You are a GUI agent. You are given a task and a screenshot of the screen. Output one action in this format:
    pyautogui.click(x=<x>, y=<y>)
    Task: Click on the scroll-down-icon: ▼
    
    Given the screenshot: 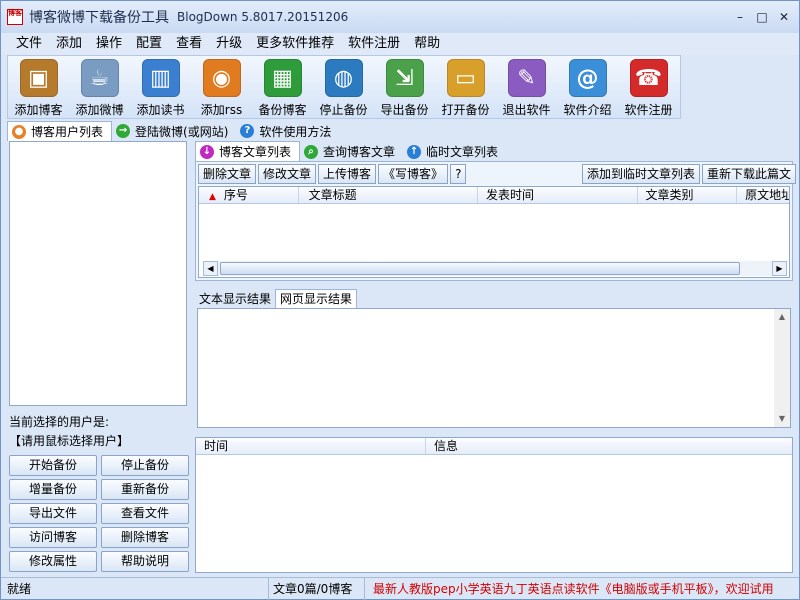 What is the action you would take?
    pyautogui.click(x=782, y=419)
    